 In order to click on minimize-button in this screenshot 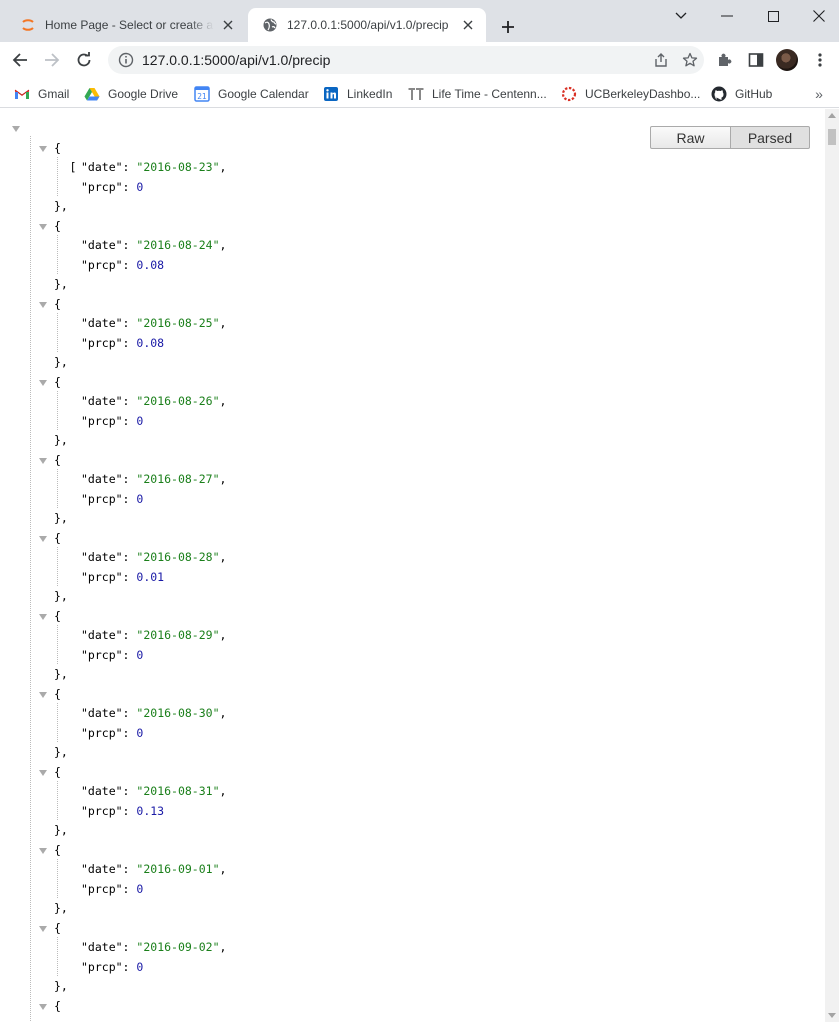, I will do `click(727, 16)`.